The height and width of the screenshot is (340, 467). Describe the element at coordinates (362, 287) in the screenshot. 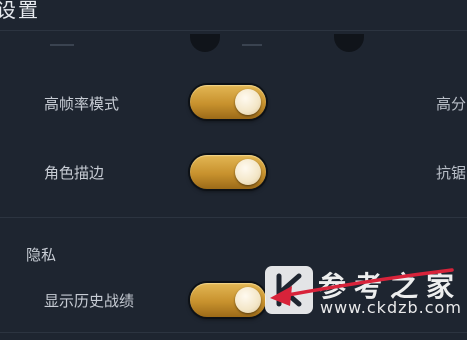

I see `arrow-icon` at that location.